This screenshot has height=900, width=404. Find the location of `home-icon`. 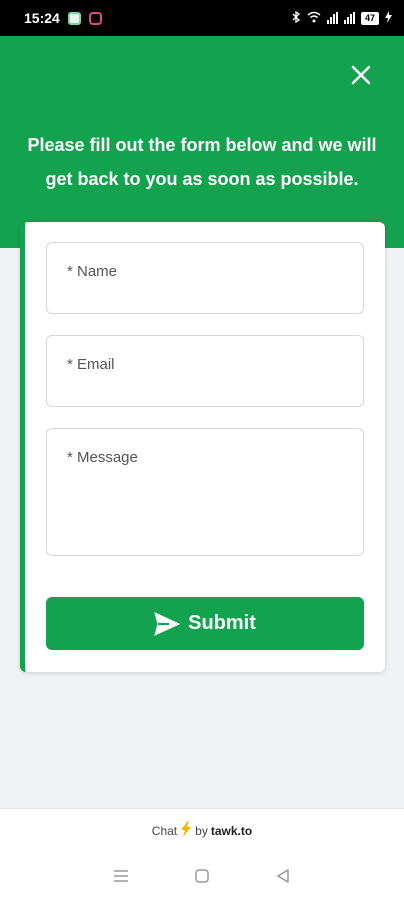

home-icon is located at coordinates (202, 876).